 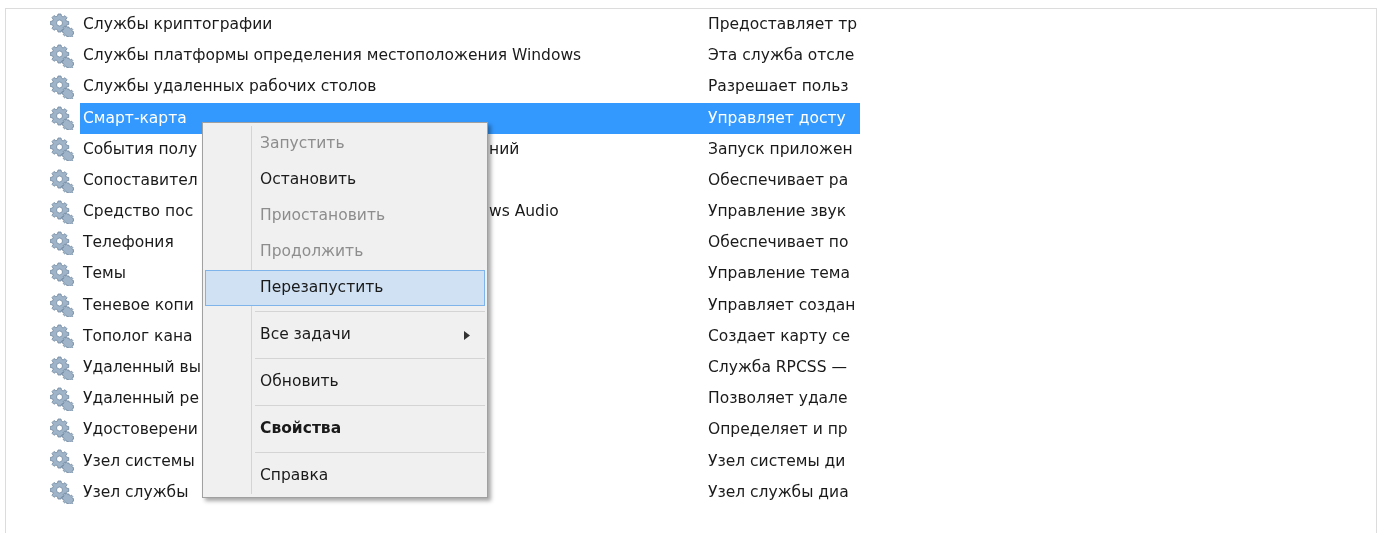 What do you see at coordinates (779, 336) in the screenshot?
I see `service-description: Создает карту се` at bounding box center [779, 336].